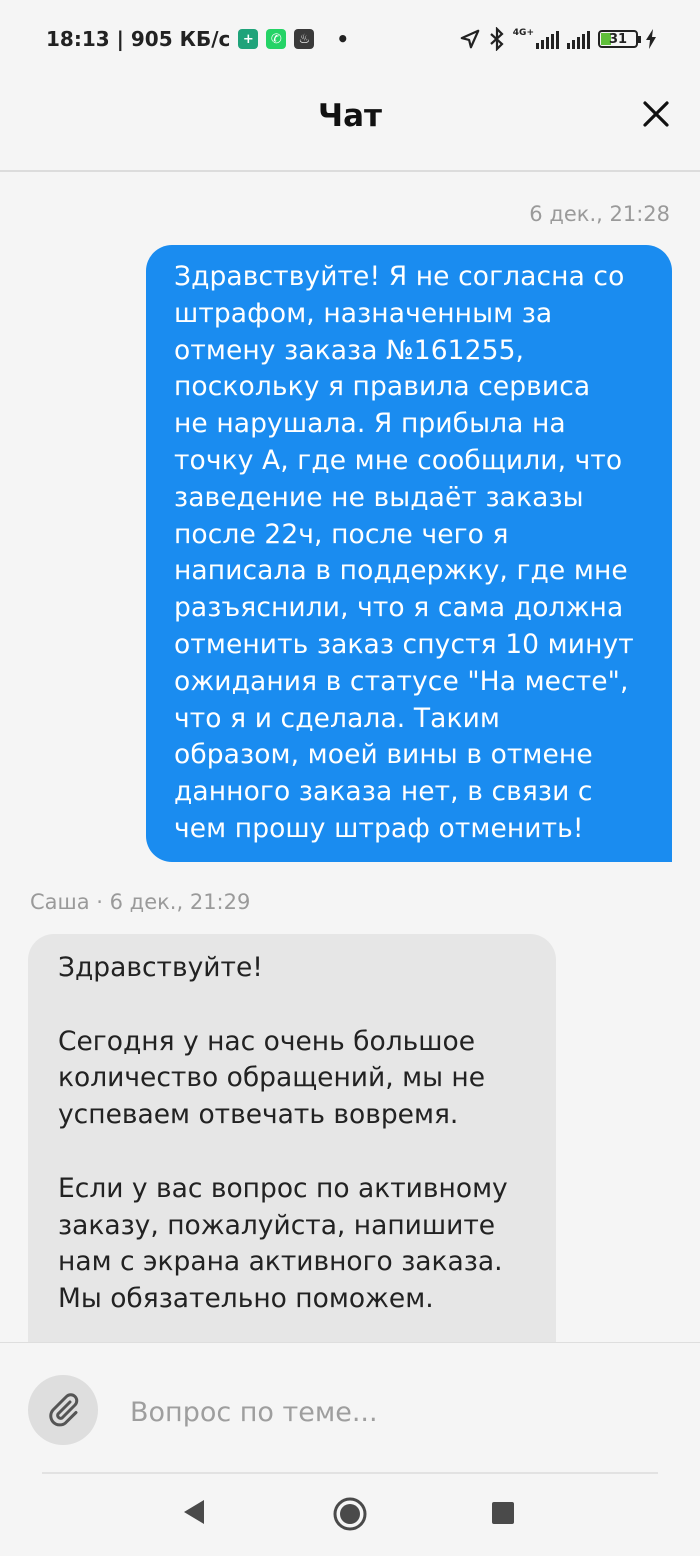  I want to click on system-nav-bar, so click(350, 1515).